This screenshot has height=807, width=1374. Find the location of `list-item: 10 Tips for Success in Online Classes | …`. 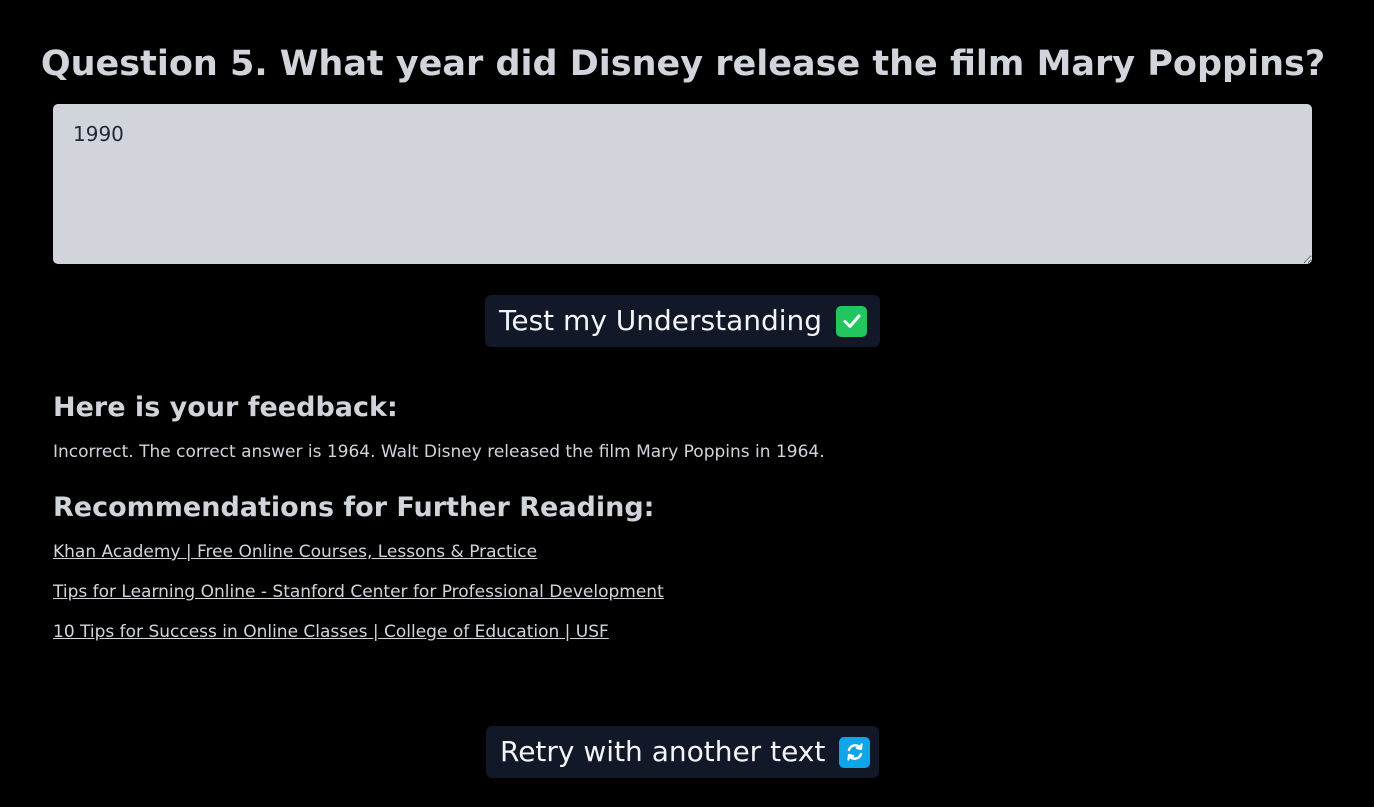

list-item: 10 Tips for Success in Online Classes | … is located at coordinates (358, 639).